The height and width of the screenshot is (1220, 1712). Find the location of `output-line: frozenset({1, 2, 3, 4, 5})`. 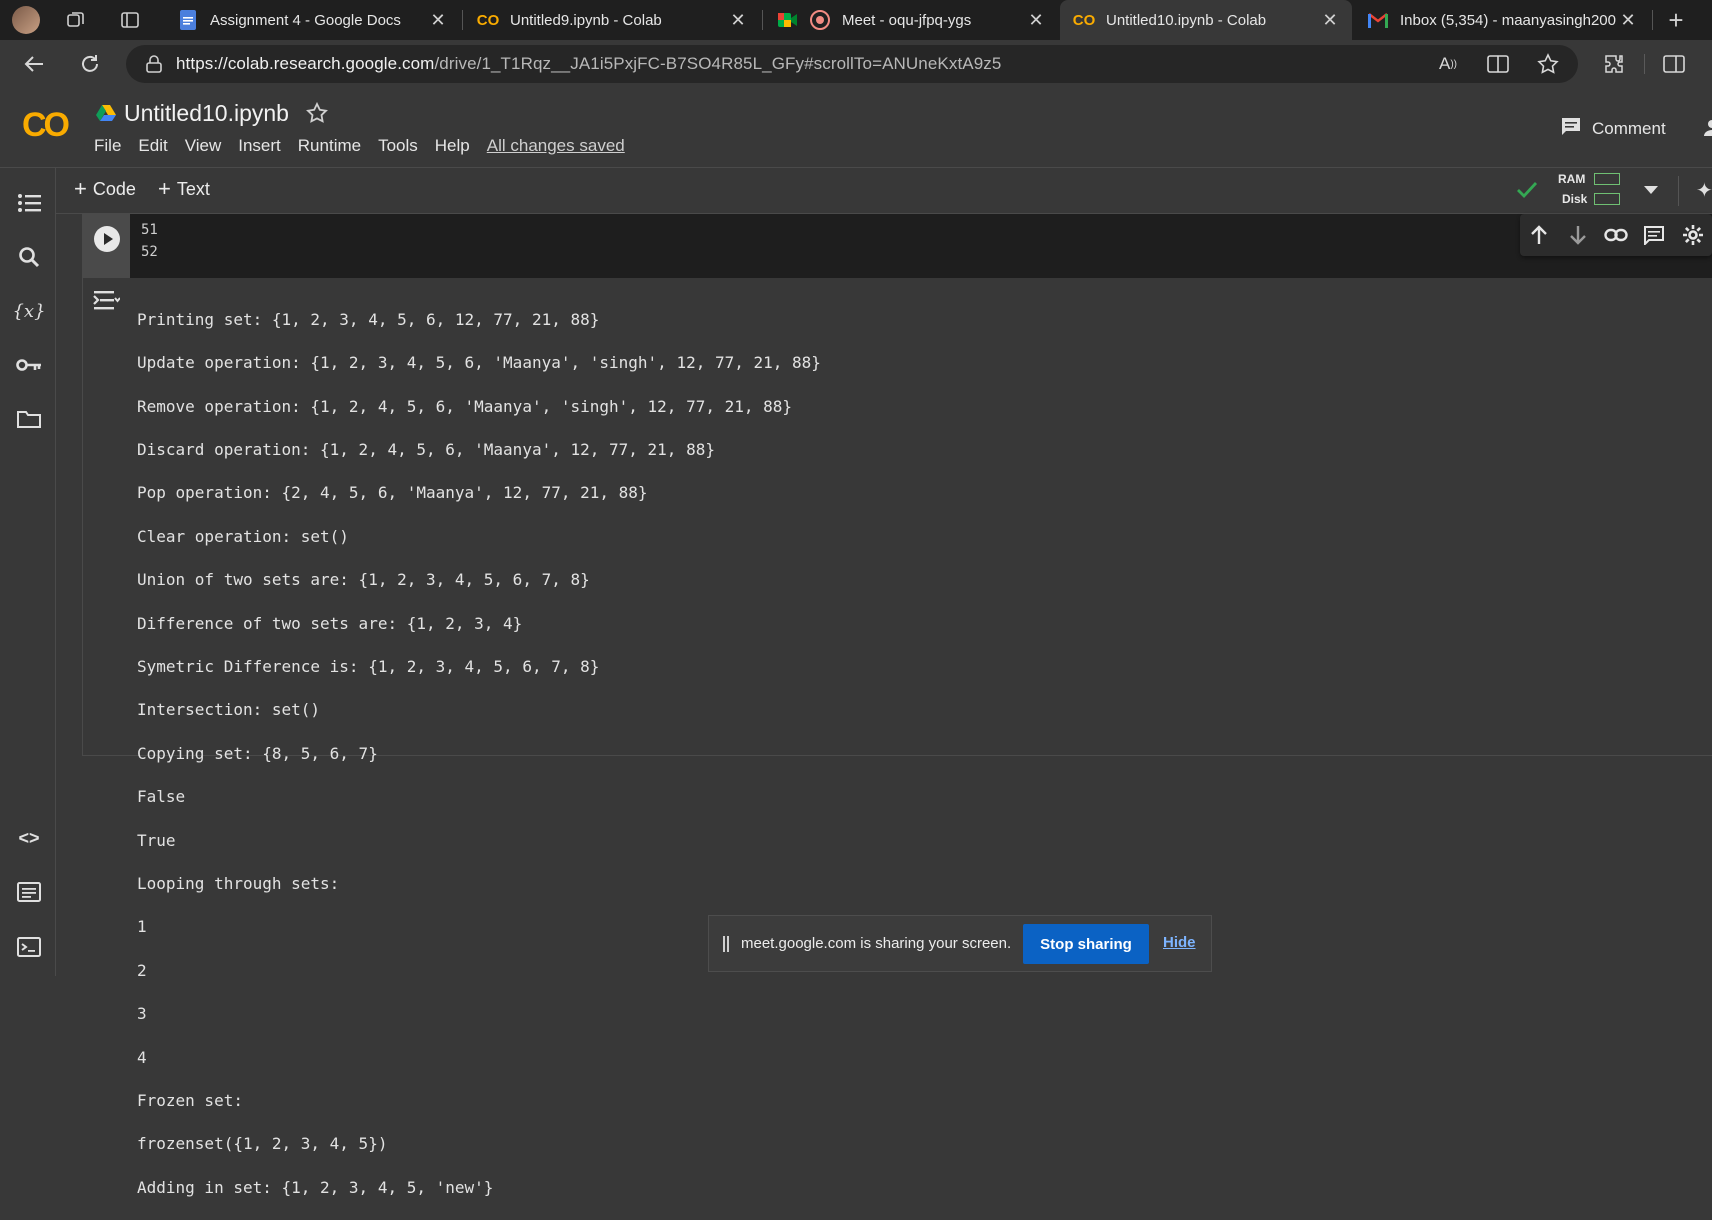

output-line: frozenset({1, 2, 3, 4, 5}) is located at coordinates (262, 1144).